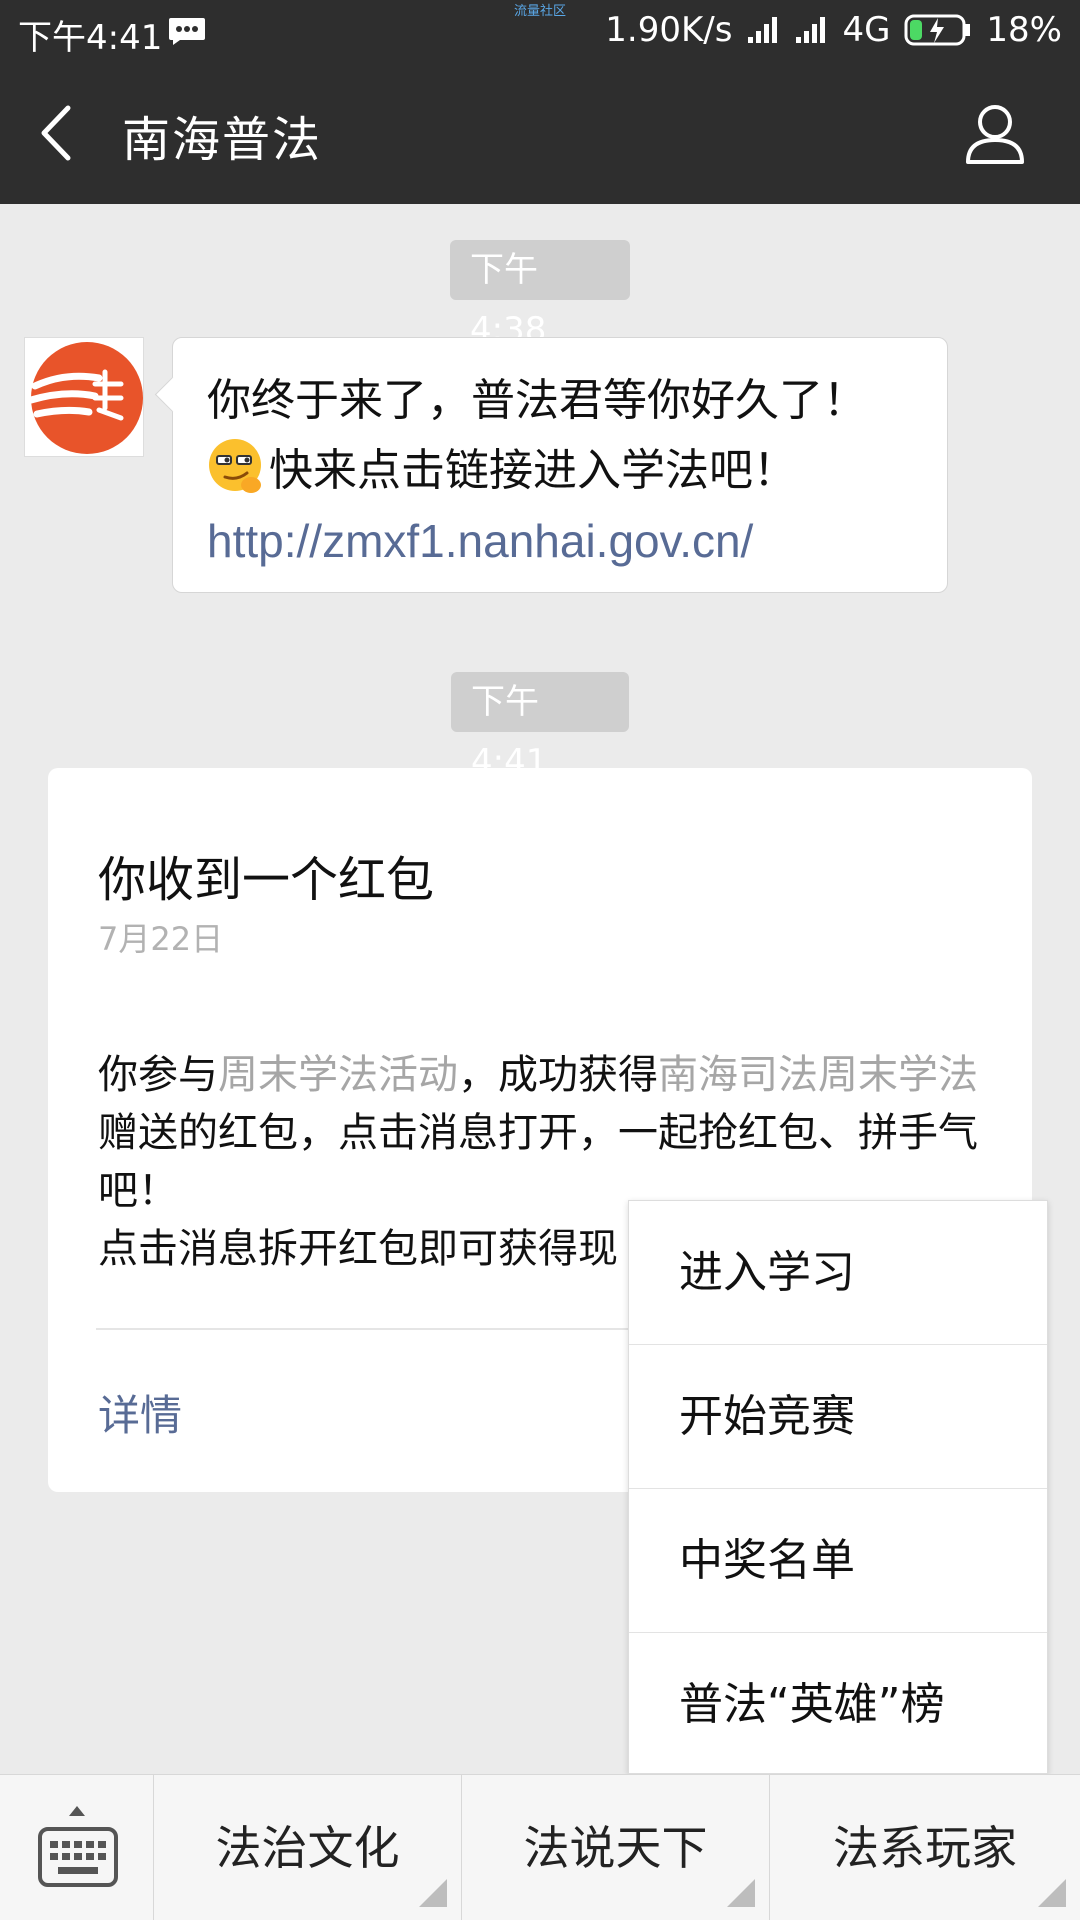  What do you see at coordinates (560, 541) in the screenshot?
I see `message-link: http://zmxf1.nanhai.gov.cn/` at bounding box center [560, 541].